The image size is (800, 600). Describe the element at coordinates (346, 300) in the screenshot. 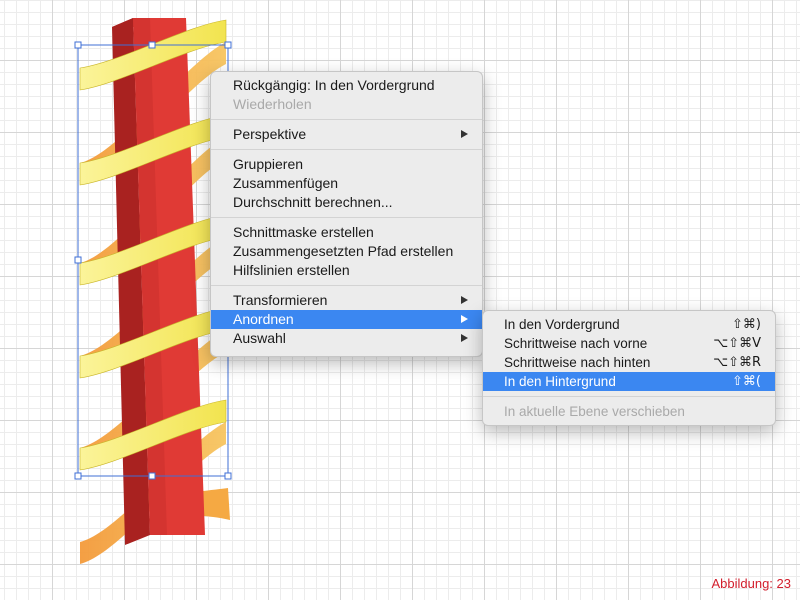

I see `menu-item-transformieren: Transformieren` at that location.